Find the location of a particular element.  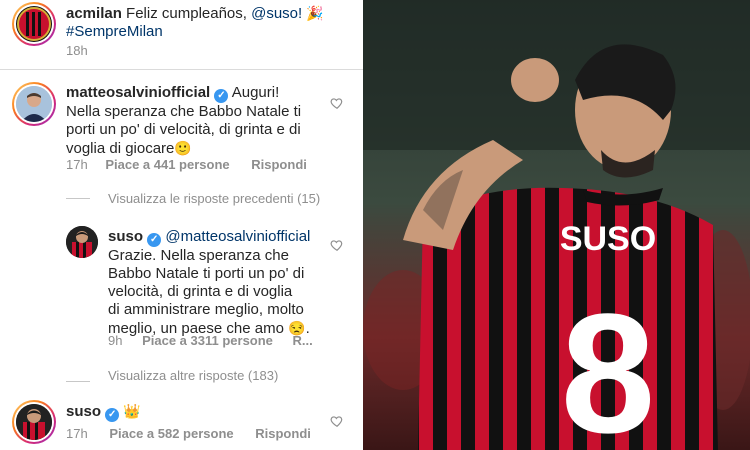

salvini-line2: Nella speranza che Babbo Natale ti is located at coordinates (184, 111).